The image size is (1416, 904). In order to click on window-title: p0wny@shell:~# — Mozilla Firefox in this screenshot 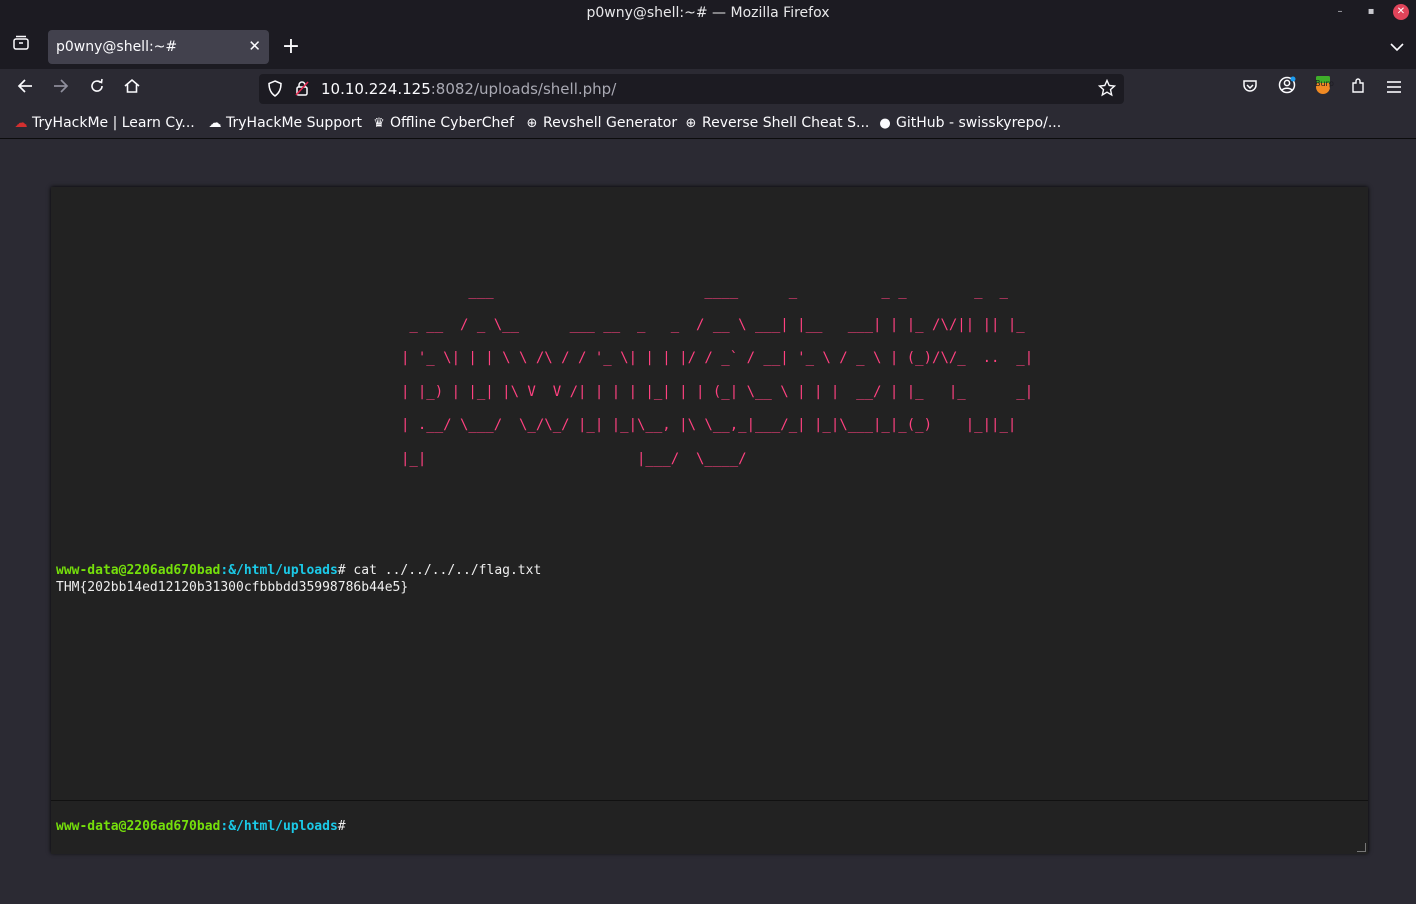, I will do `click(708, 13)`.